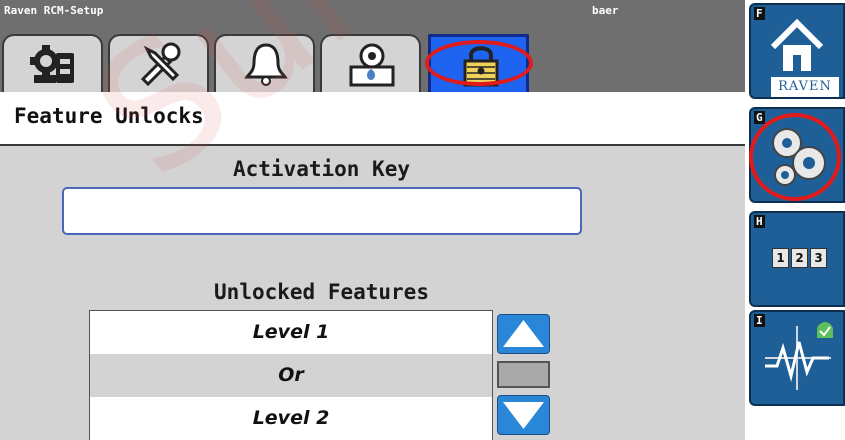 The width and height of the screenshot is (845, 440). I want to click on unlocked-features-label: Unlocked Features, so click(321, 292).